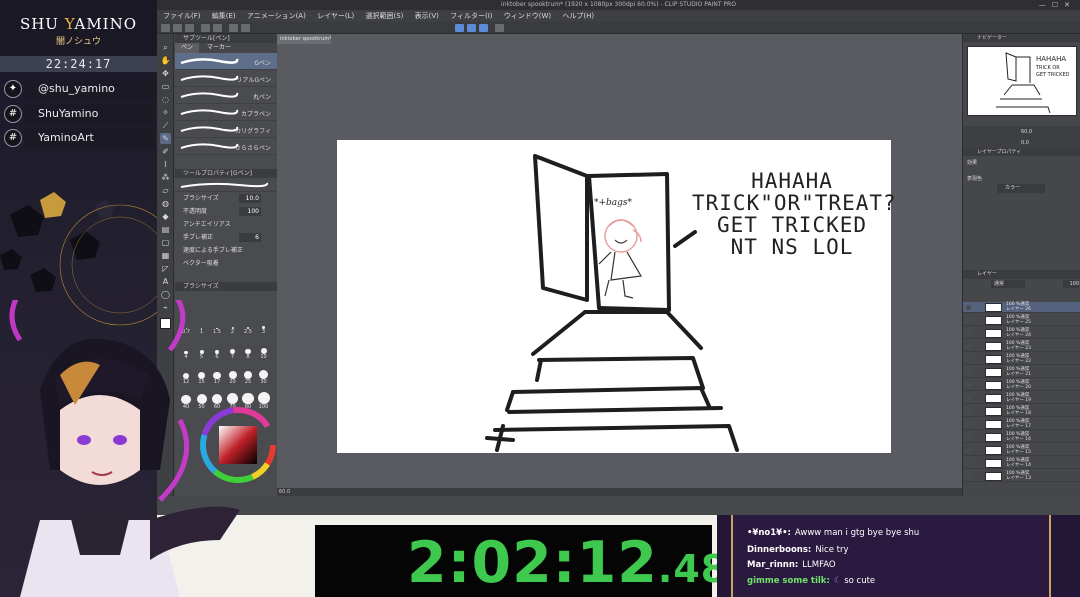 This screenshot has width=1080, height=597. I want to click on zoom-tool-icon: ⌕, so click(165, 47).